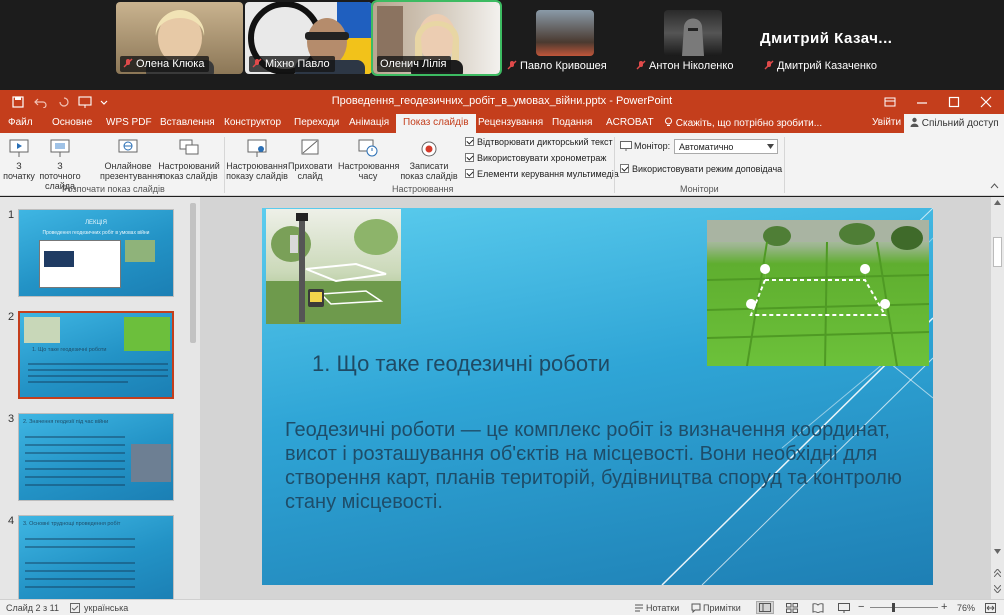  Describe the element at coordinates (316, 122) in the screenshot. I see `tab-transitions: Переходи` at that location.